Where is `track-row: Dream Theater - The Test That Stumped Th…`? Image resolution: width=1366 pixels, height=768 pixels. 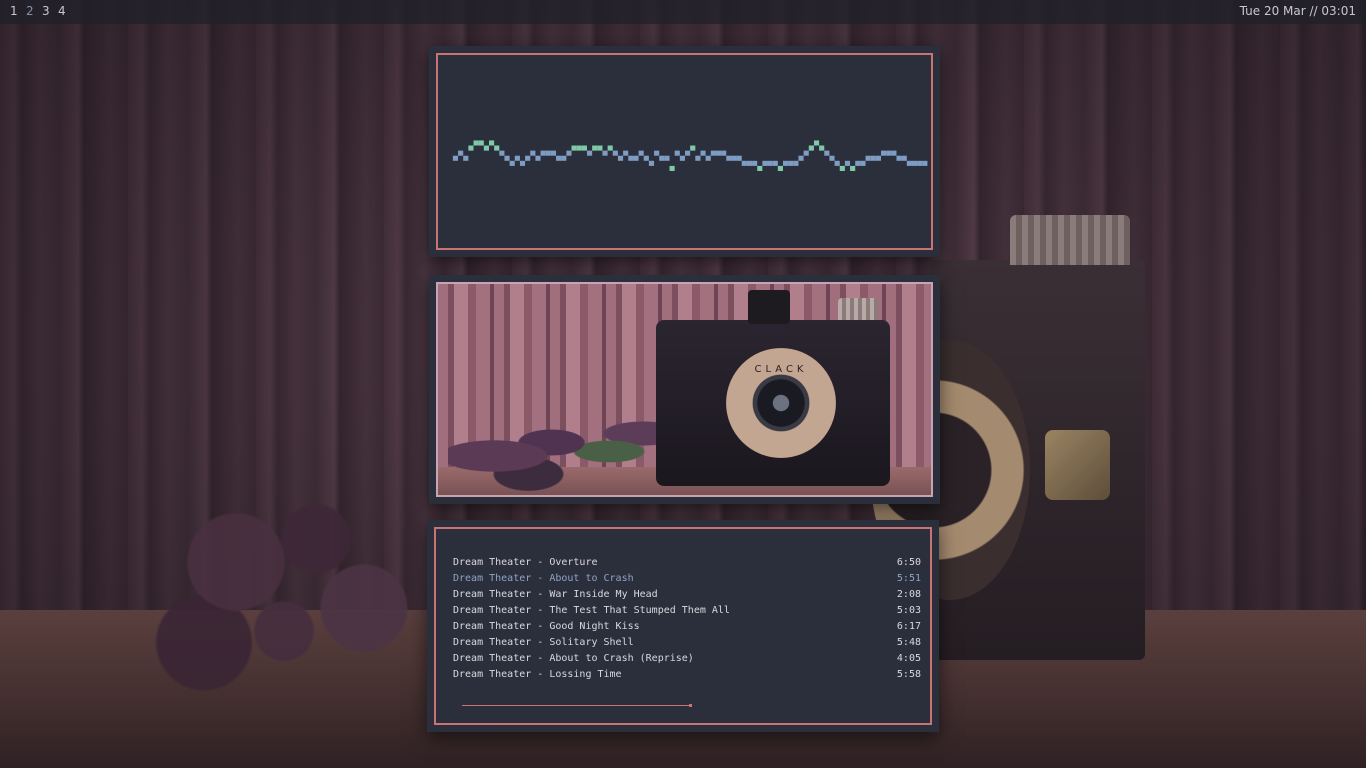 track-row: Dream Theater - The Test That Stumped Th… is located at coordinates (687, 611).